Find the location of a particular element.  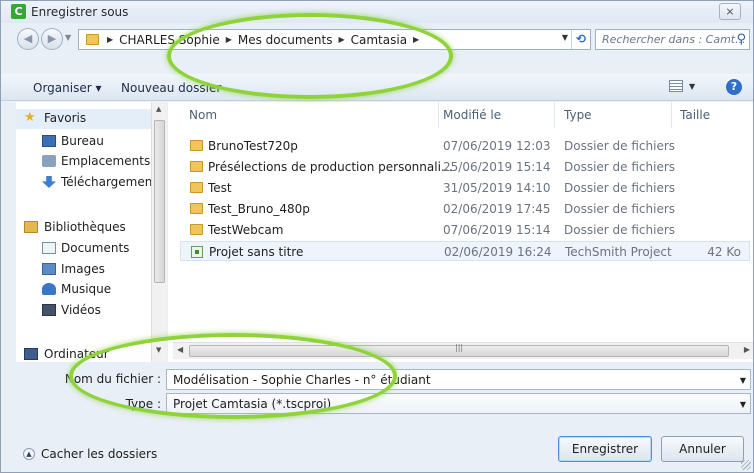

forward-button: ▶ is located at coordinates (52, 39).